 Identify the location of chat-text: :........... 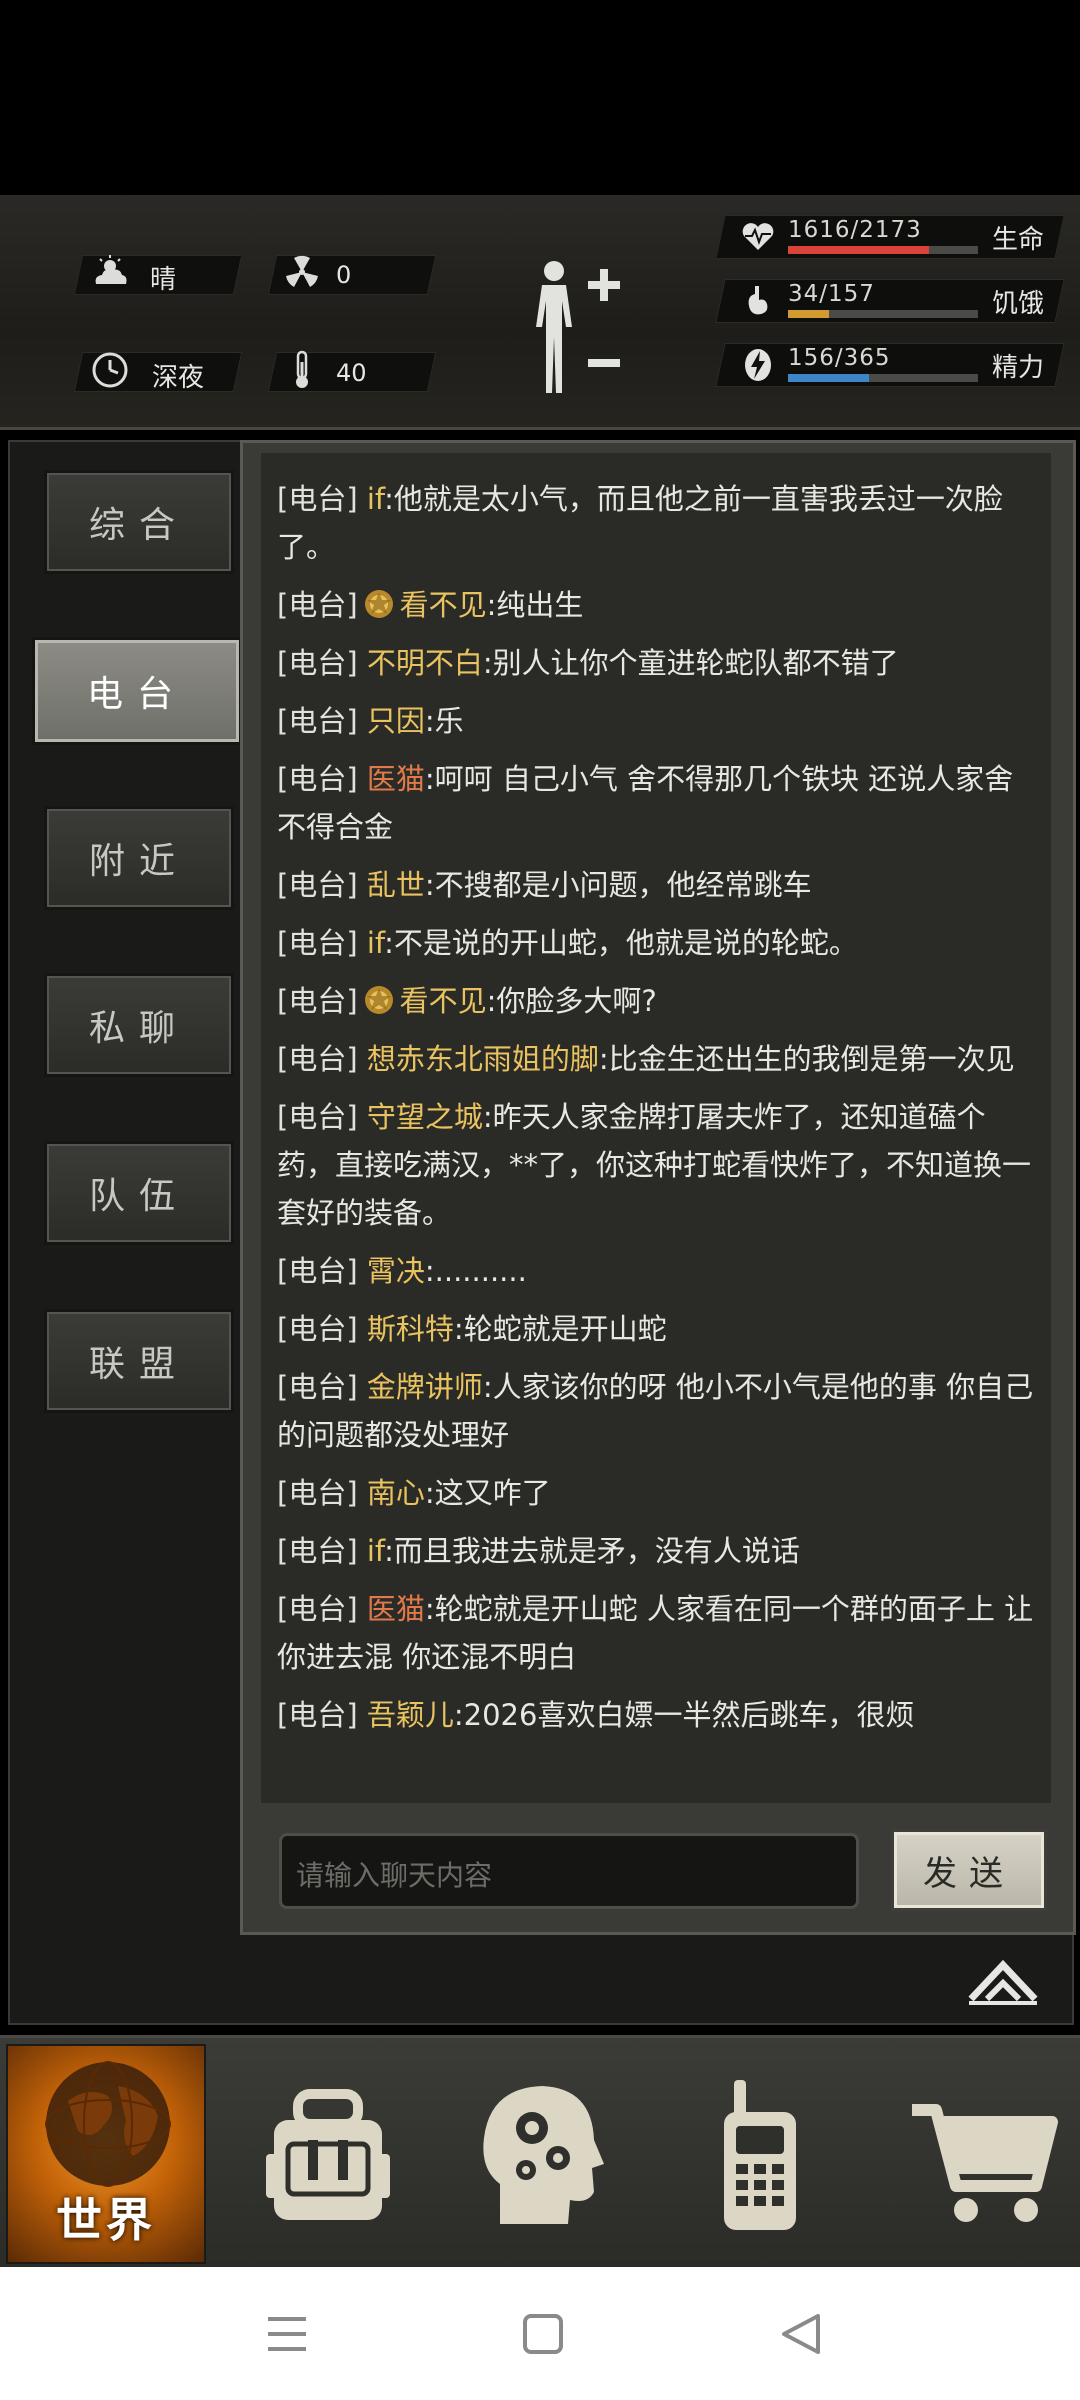
(475, 1271).